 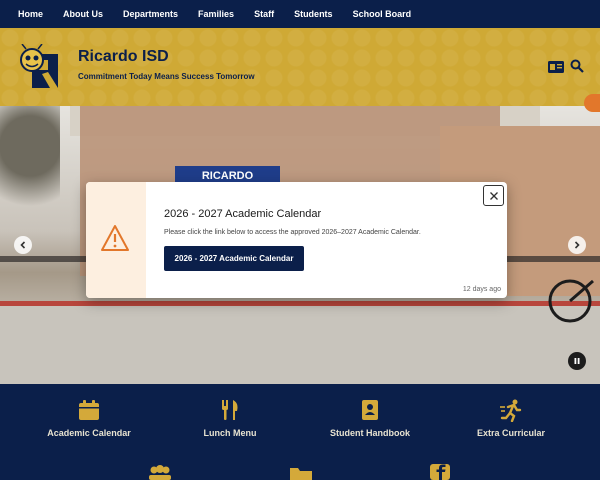 I want to click on quick-link-extra-curricular: Extra Curricular, so click(x=511, y=418).